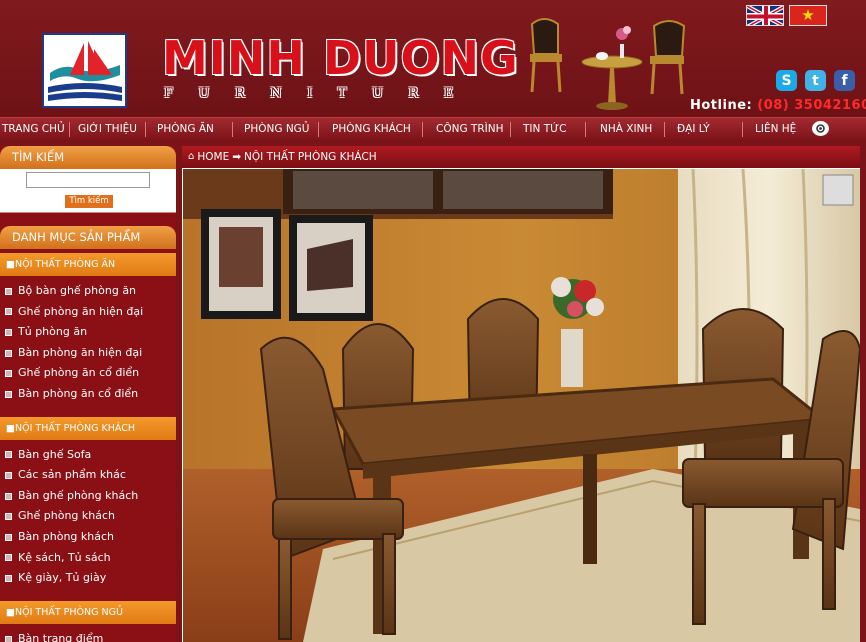 This screenshot has width=866, height=642. I want to click on category-group-bedroom: ■NỘI THẤT PHÒNG NGỦ, so click(88, 612).